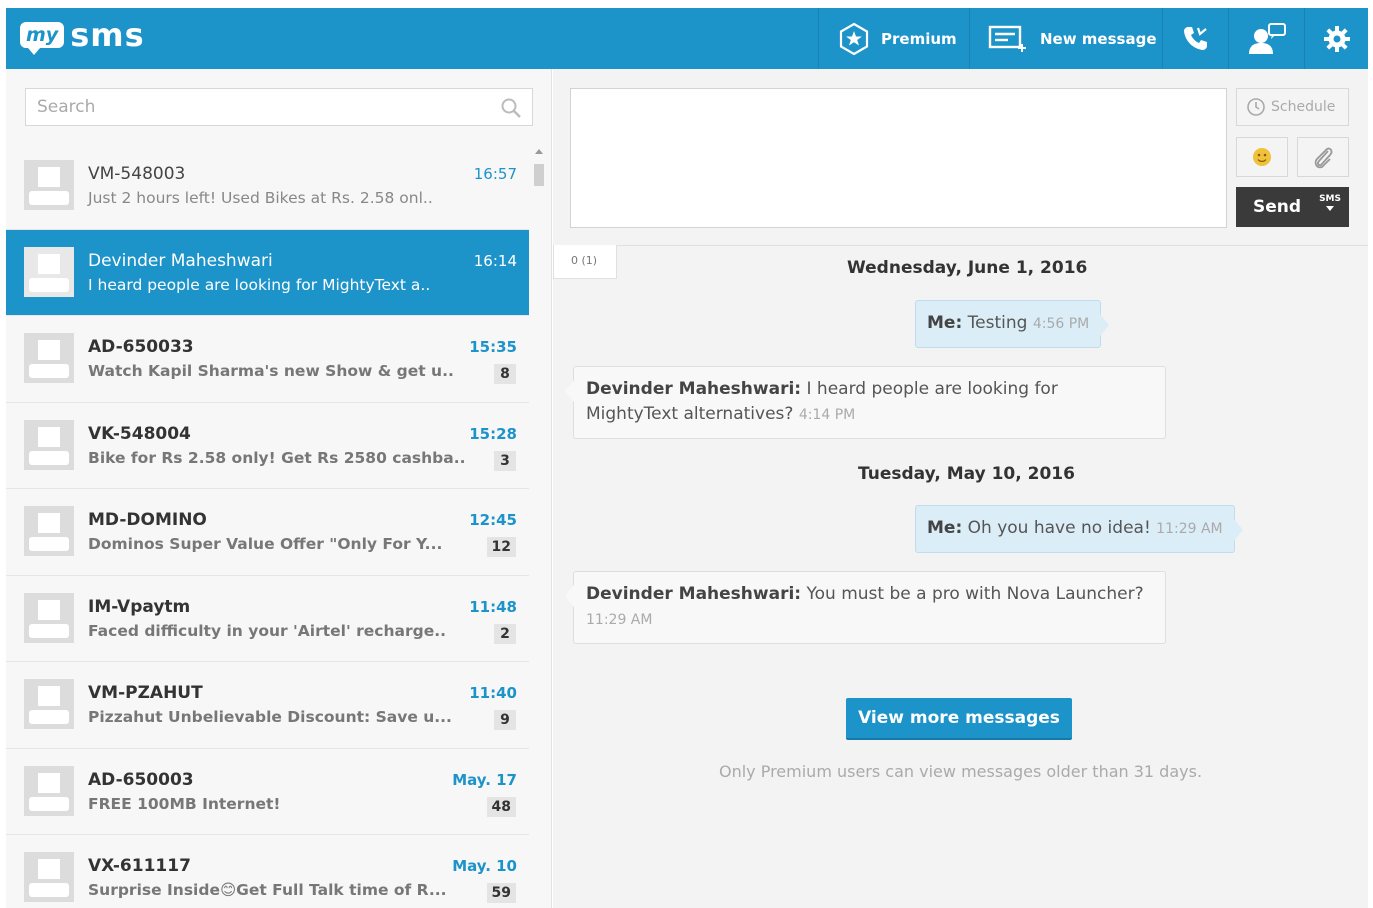  Describe the element at coordinates (141, 347) in the screenshot. I see `conversation-name: AD-650033` at that location.